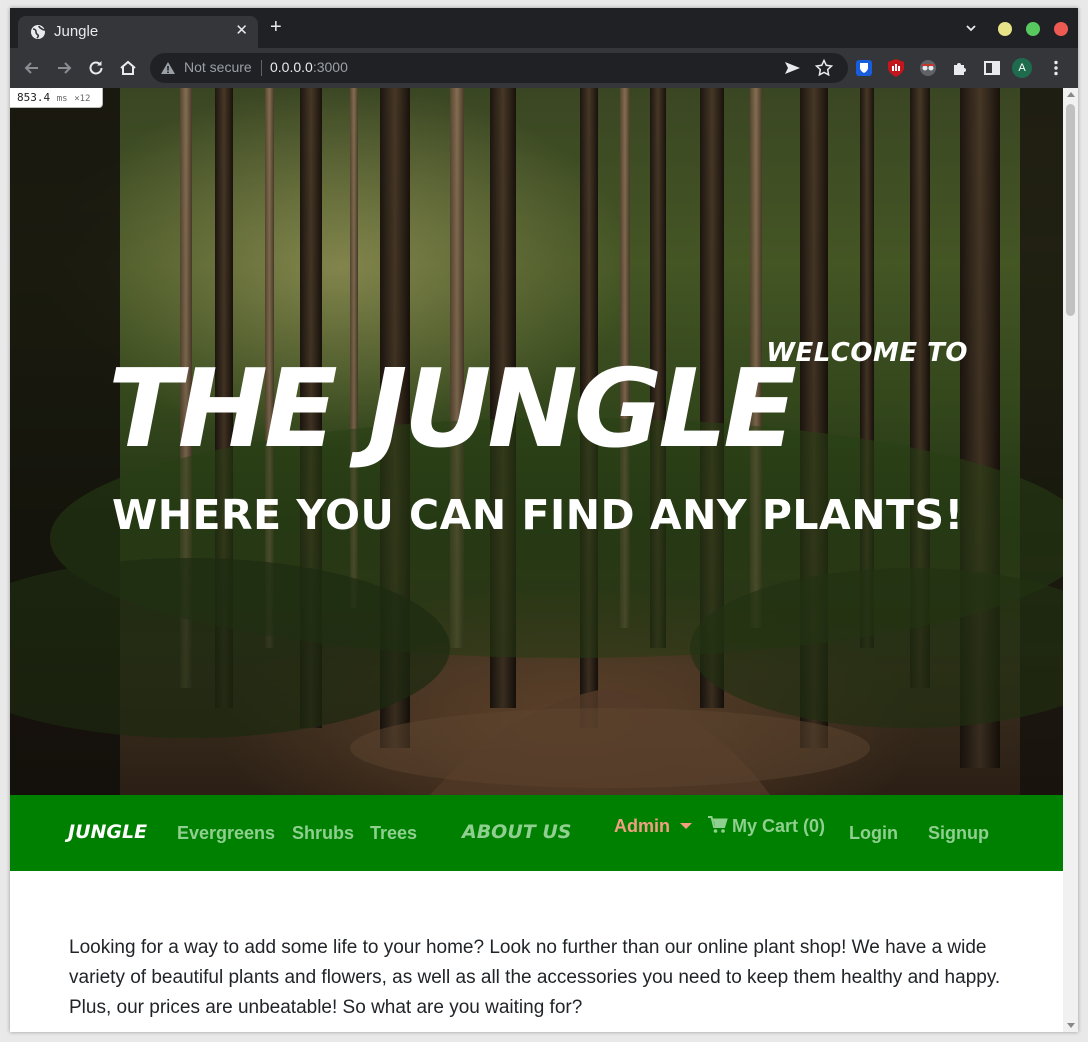  I want to click on url-text: 0.0.0.0:3000, so click(309, 67).